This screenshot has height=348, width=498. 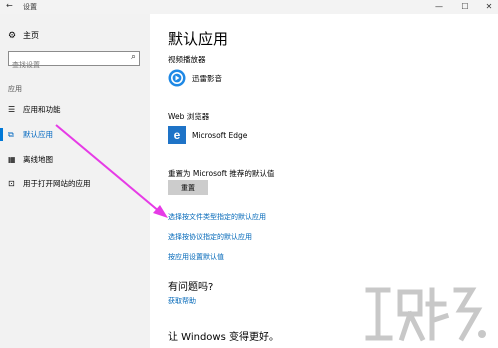 I want to click on back-arrow-icon: ←, so click(x=9, y=5).